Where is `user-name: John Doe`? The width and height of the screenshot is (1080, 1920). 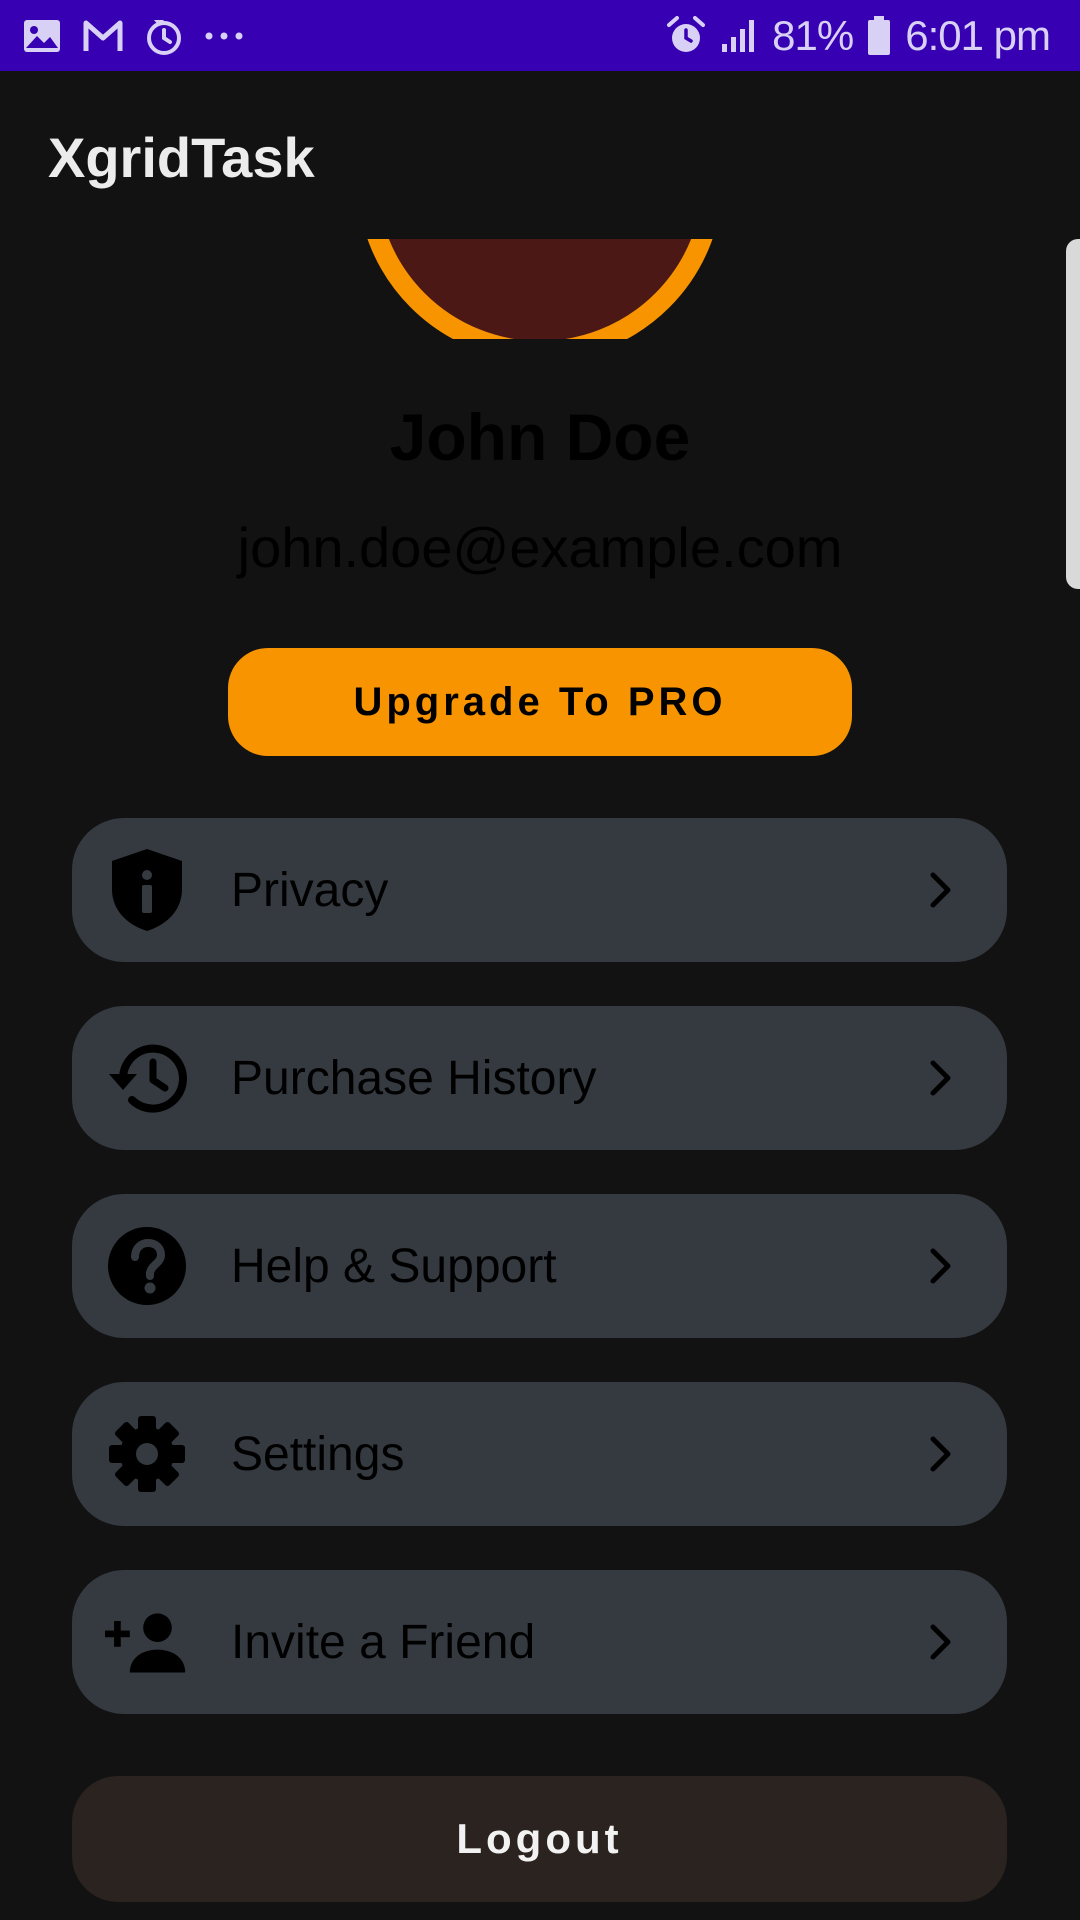 user-name: John Doe is located at coordinates (540, 437).